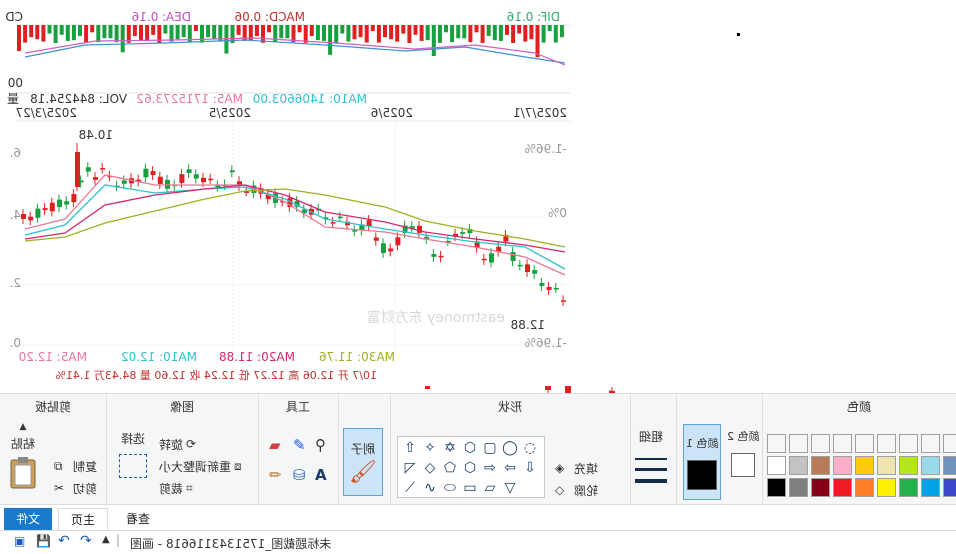  What do you see at coordinates (275, 475) in the screenshot?
I see `pencil-icon: ✏` at bounding box center [275, 475].